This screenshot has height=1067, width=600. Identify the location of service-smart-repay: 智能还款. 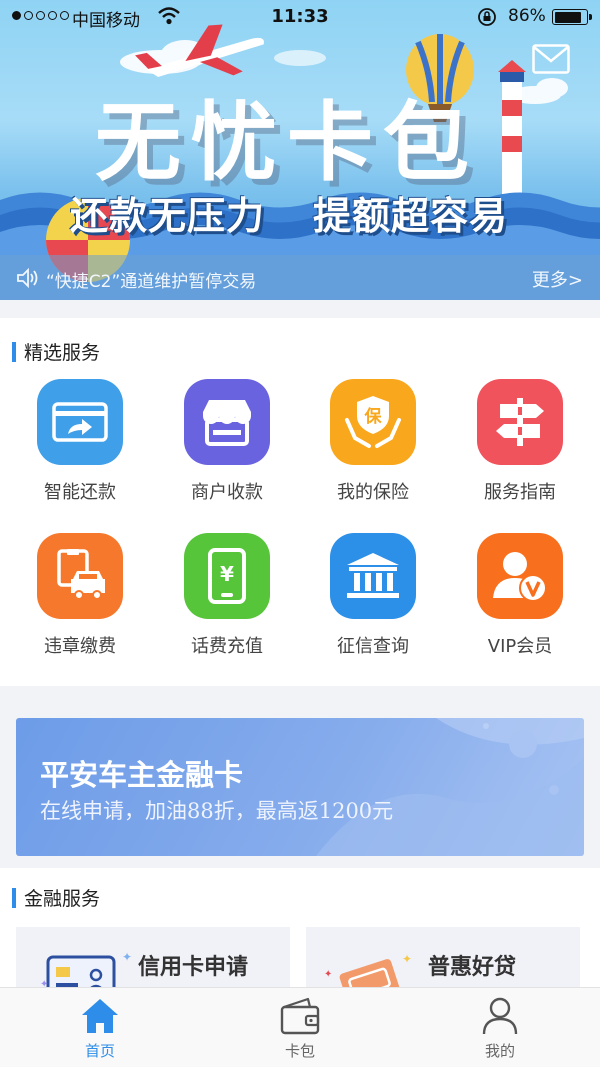
(80, 441).